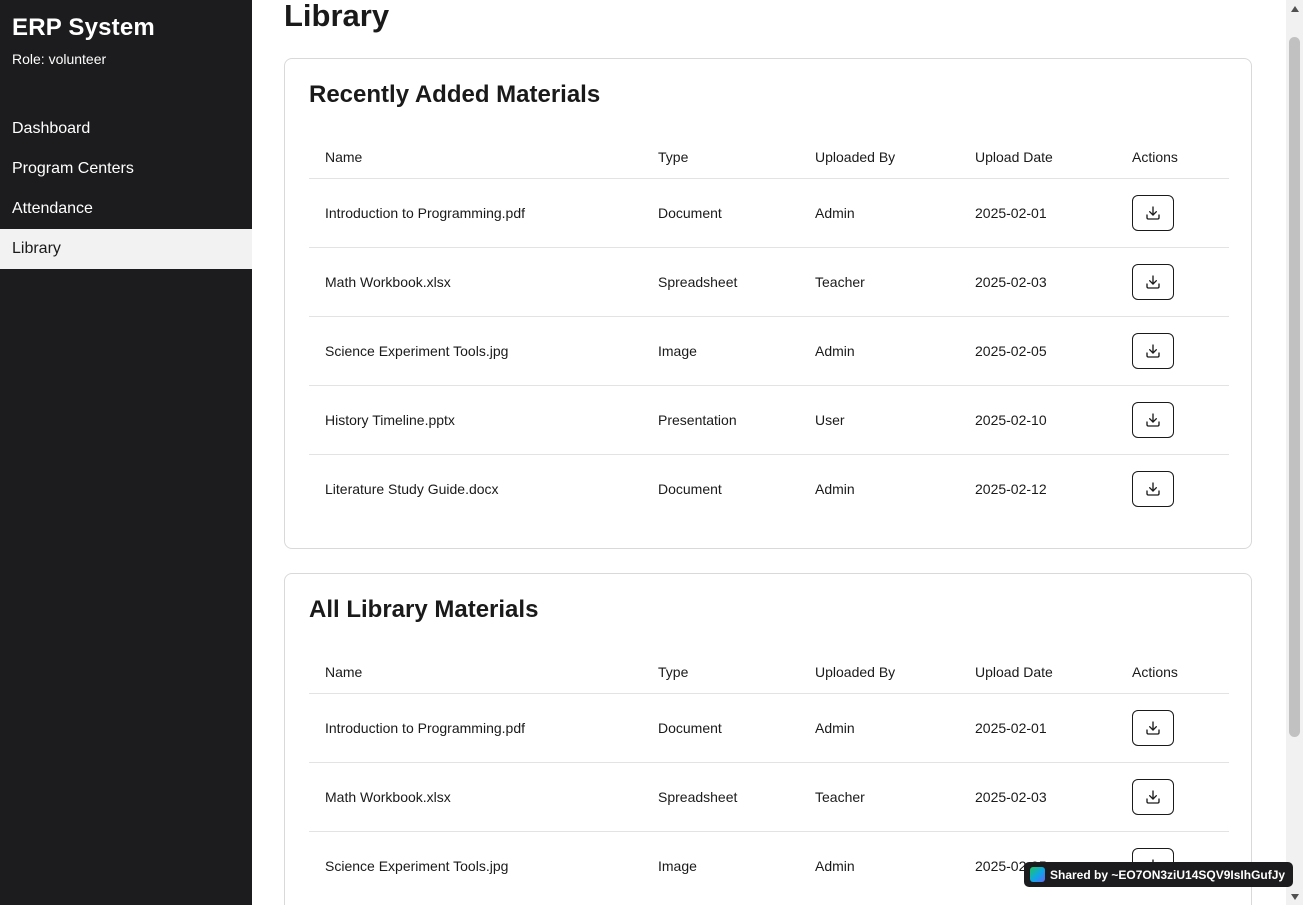 Image resolution: width=1303 pixels, height=905 pixels. Describe the element at coordinates (337, 16) in the screenshot. I see `page-title: Library` at that location.